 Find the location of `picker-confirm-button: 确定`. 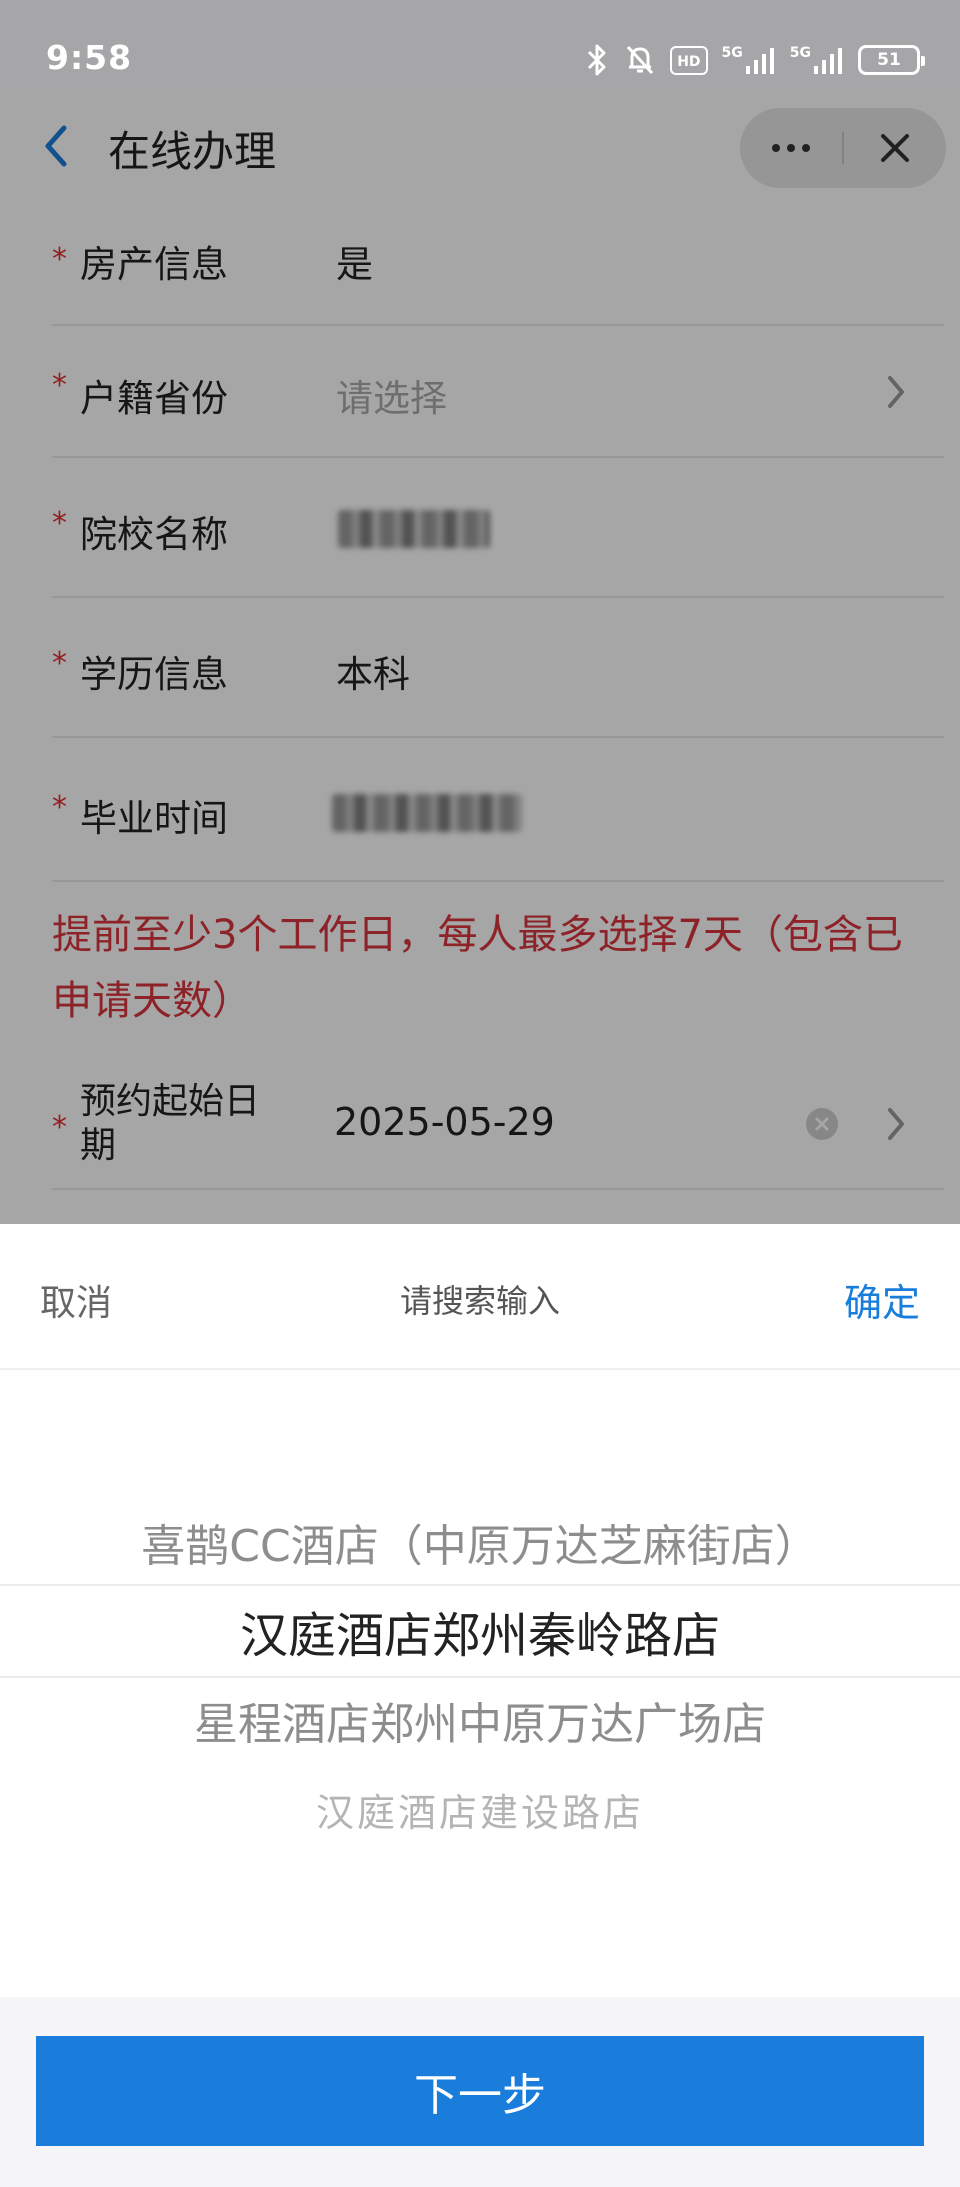

picker-confirm-button: 确定 is located at coordinates (882, 1299).